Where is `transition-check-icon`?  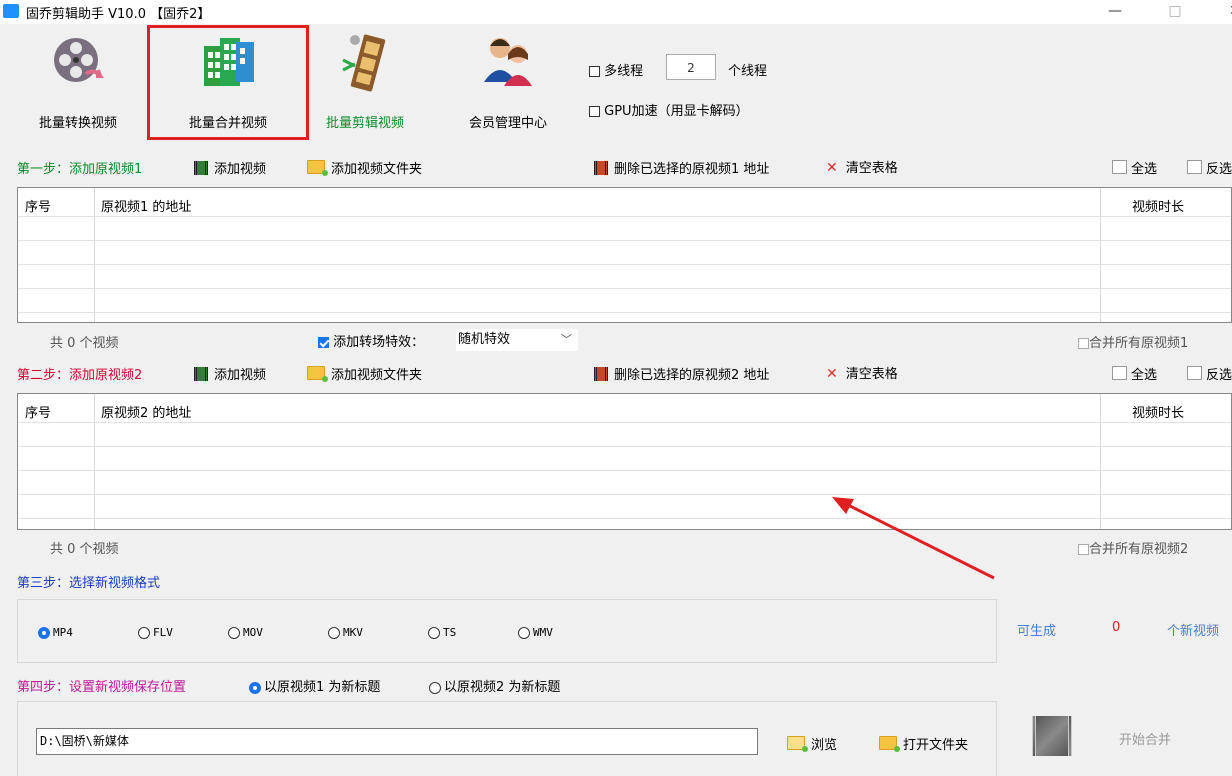 transition-check-icon is located at coordinates (323, 342).